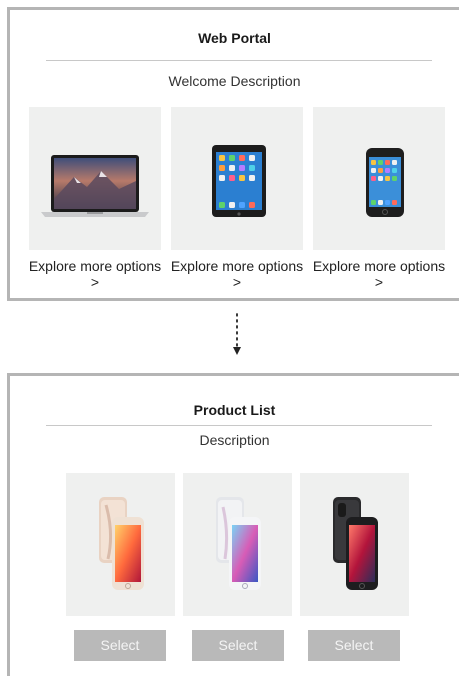 Image resolution: width=459 pixels, height=676 pixels. What do you see at coordinates (239, 181) in the screenshot?
I see `tablet-icon` at bounding box center [239, 181].